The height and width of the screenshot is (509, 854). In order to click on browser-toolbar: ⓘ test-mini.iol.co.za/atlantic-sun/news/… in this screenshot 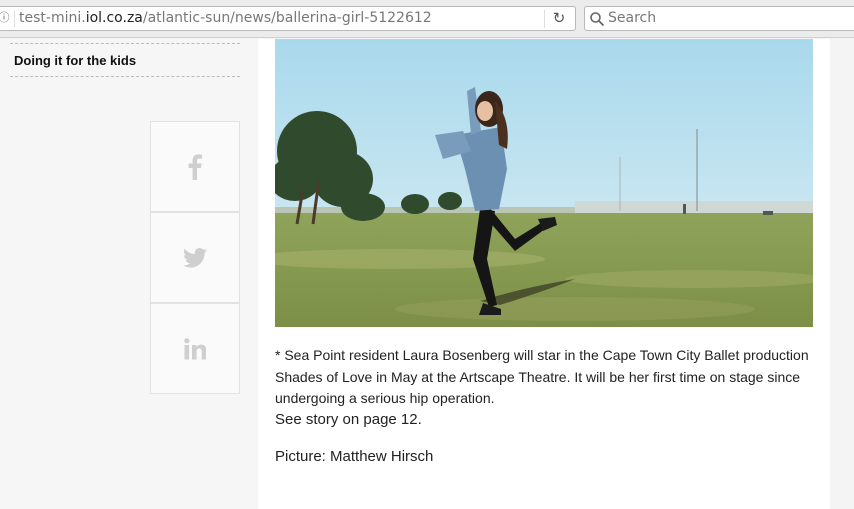, I will do `click(427, 19)`.